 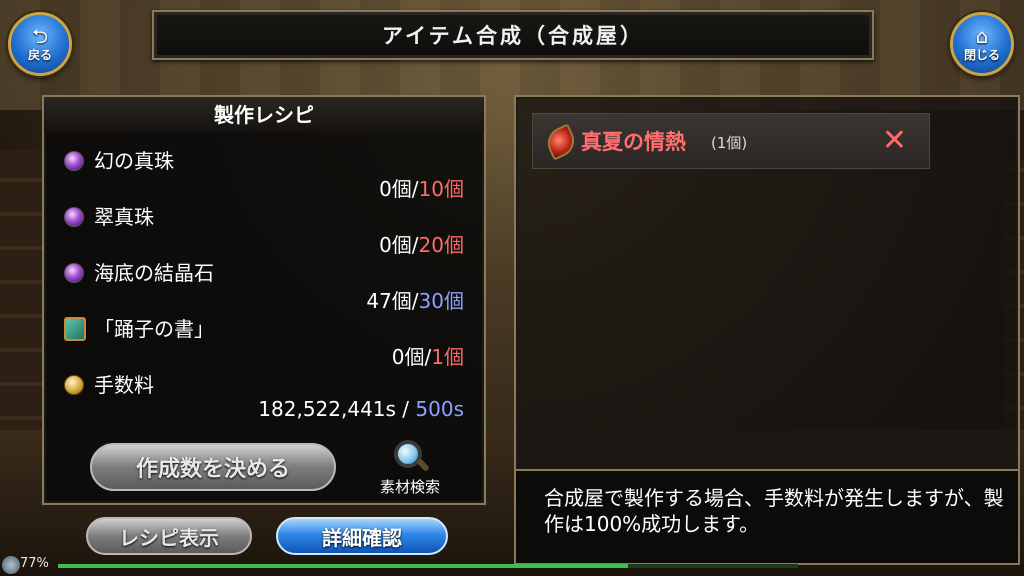 I want to click on result-item-row: 真夏の情熱 (1個) ✕, so click(x=731, y=141).